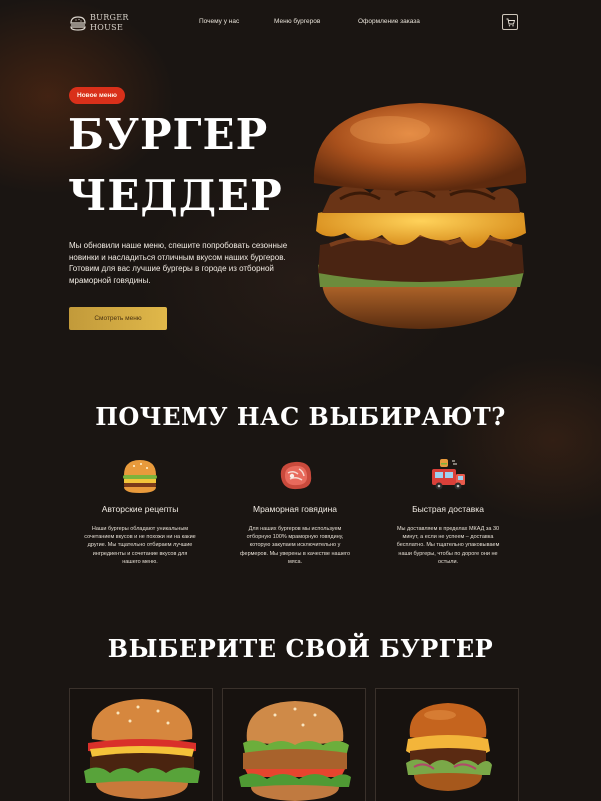 The width and height of the screenshot is (601, 801). I want to click on new-menu-badge: Новое меню, so click(97, 95).